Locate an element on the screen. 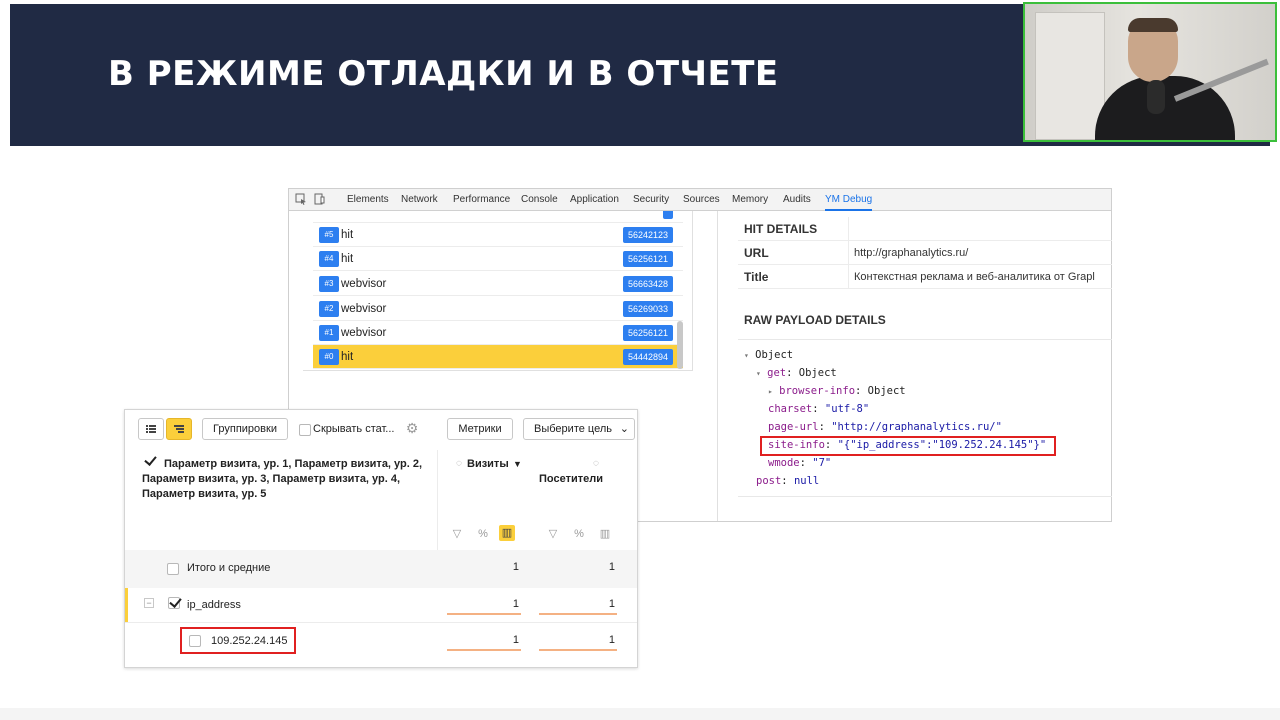 The height and width of the screenshot is (720, 1280). groupings-button: Группировки is located at coordinates (245, 429).